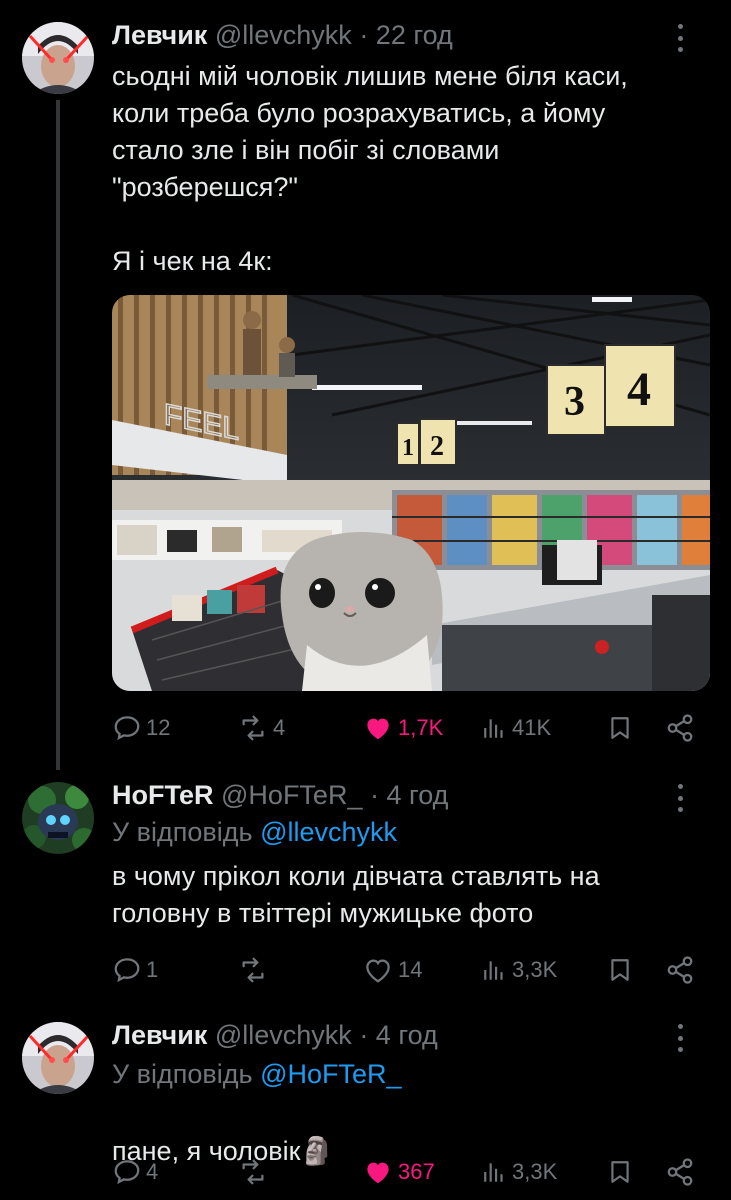 Image resolution: width=731 pixels, height=1200 pixels. Describe the element at coordinates (378, 971) in the screenshot. I see `heart-icon` at that location.